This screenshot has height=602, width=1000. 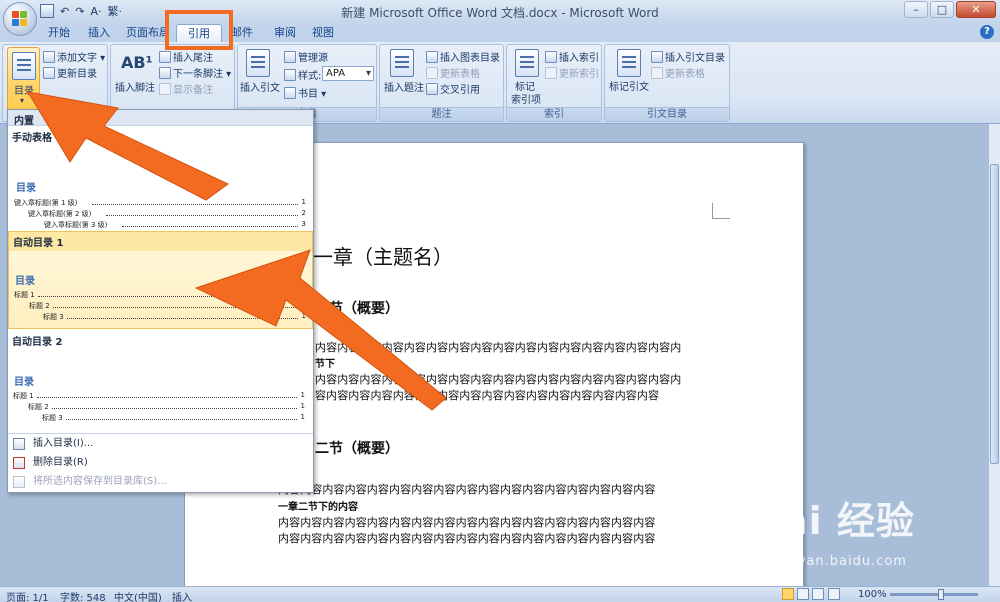 What do you see at coordinates (60, 214) in the screenshot?
I see `manual-toc-line-2-text: 键入章标题(第 2 级)` at bounding box center [60, 214].